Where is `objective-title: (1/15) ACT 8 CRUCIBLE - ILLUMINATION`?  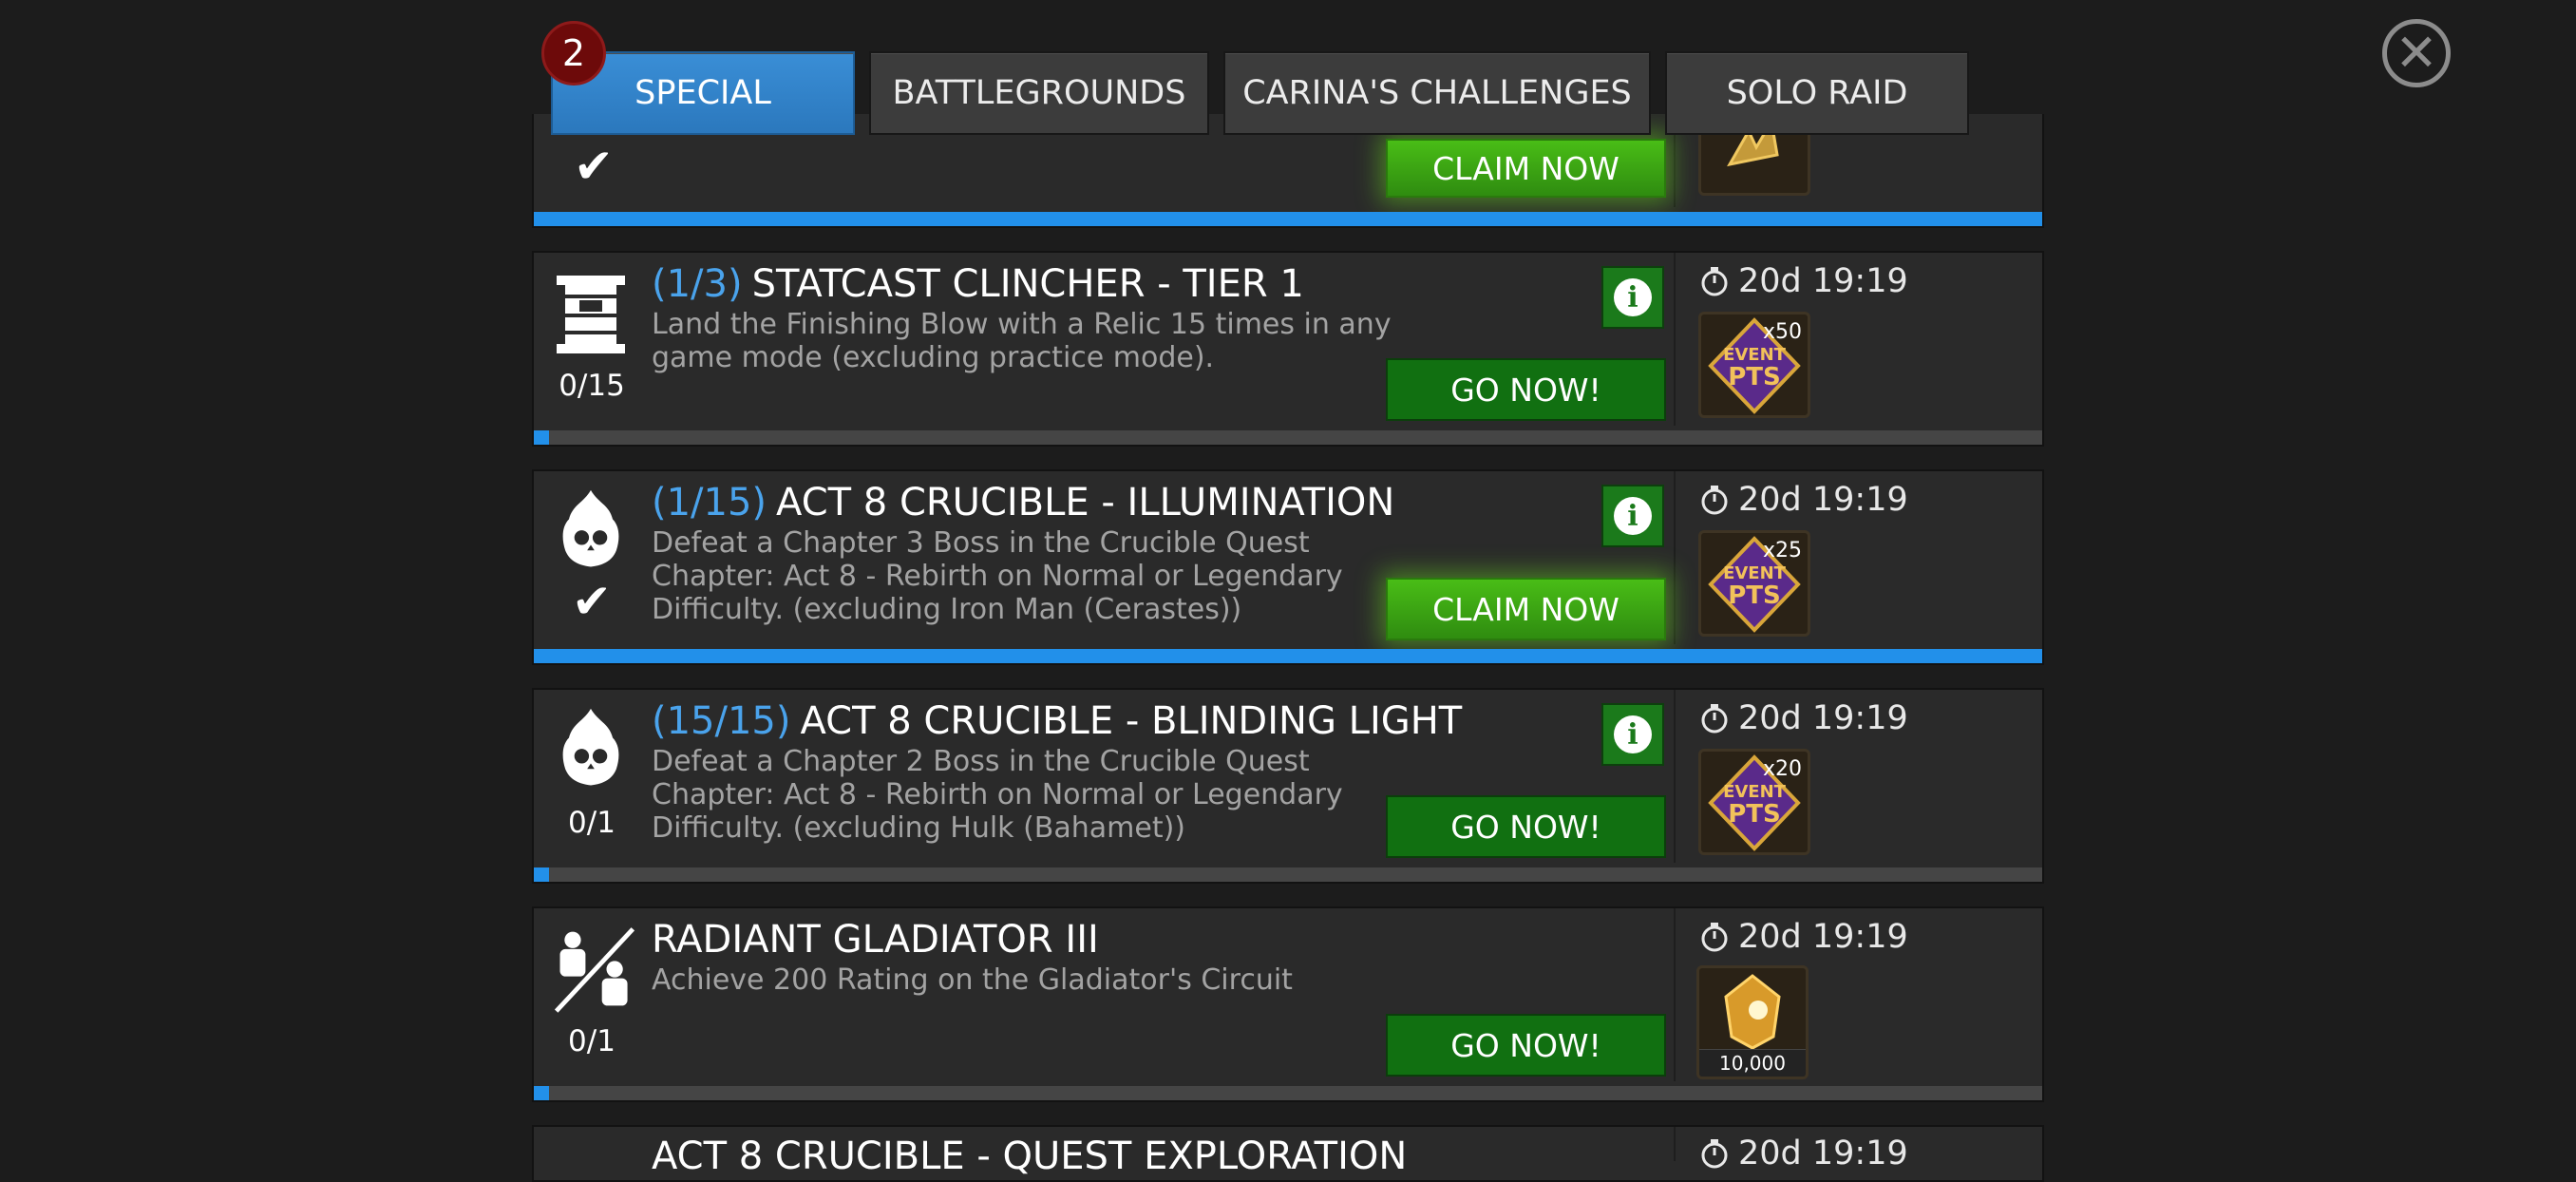
objective-title: (1/15) ACT 8 CRUCIBLE - ILLUMINATION is located at coordinates (1023, 502).